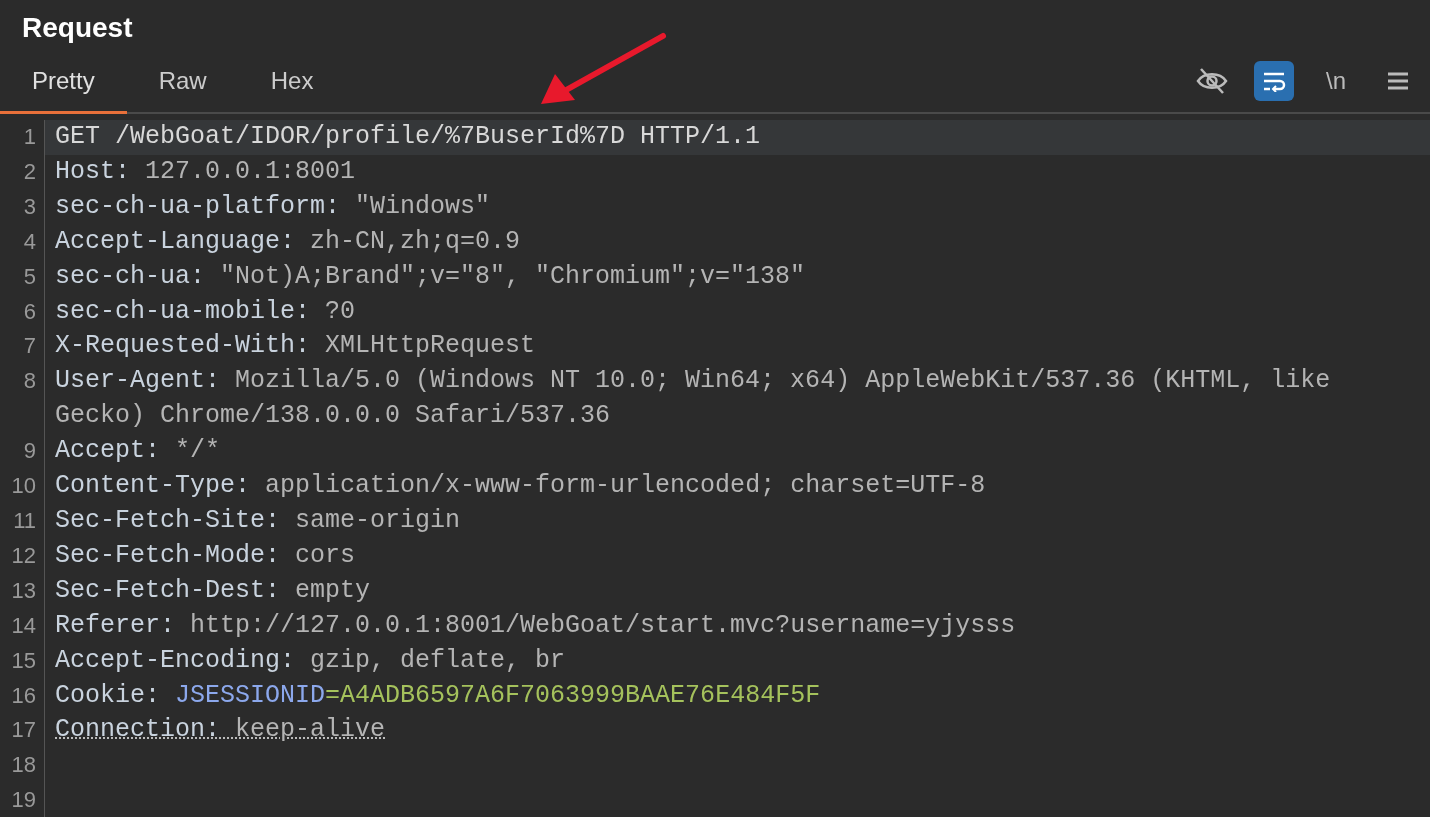 Image resolution: width=1430 pixels, height=817 pixels. What do you see at coordinates (138, 451) in the screenshot?
I see `code-line: Accept: */*` at bounding box center [138, 451].